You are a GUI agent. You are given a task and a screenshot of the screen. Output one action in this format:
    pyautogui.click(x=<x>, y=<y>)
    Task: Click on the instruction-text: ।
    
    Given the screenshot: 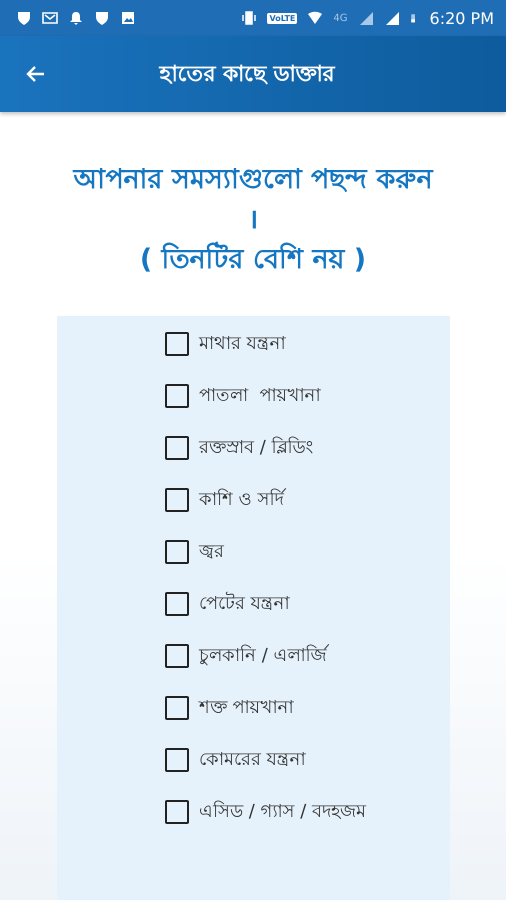 What is the action you would take?
    pyautogui.click(x=253, y=220)
    